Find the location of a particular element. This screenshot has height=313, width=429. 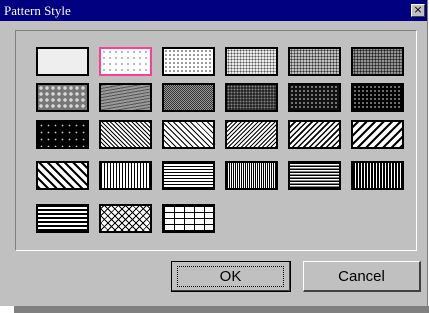

pattern-swatch-black-sparse-dots is located at coordinates (62, 134).